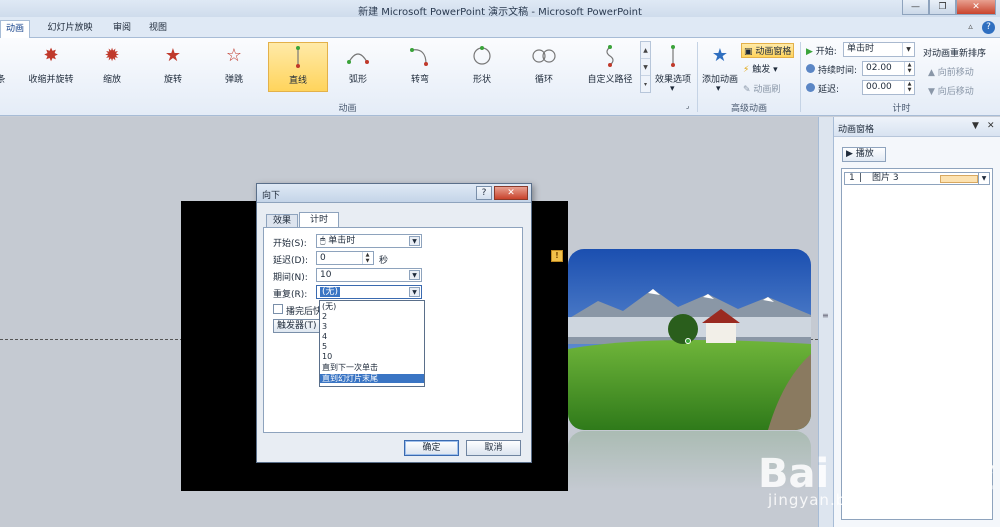 The width and height of the screenshot is (1000, 527). What do you see at coordinates (420, 56) in the screenshot?
I see `turn-path-icon` at bounding box center [420, 56].